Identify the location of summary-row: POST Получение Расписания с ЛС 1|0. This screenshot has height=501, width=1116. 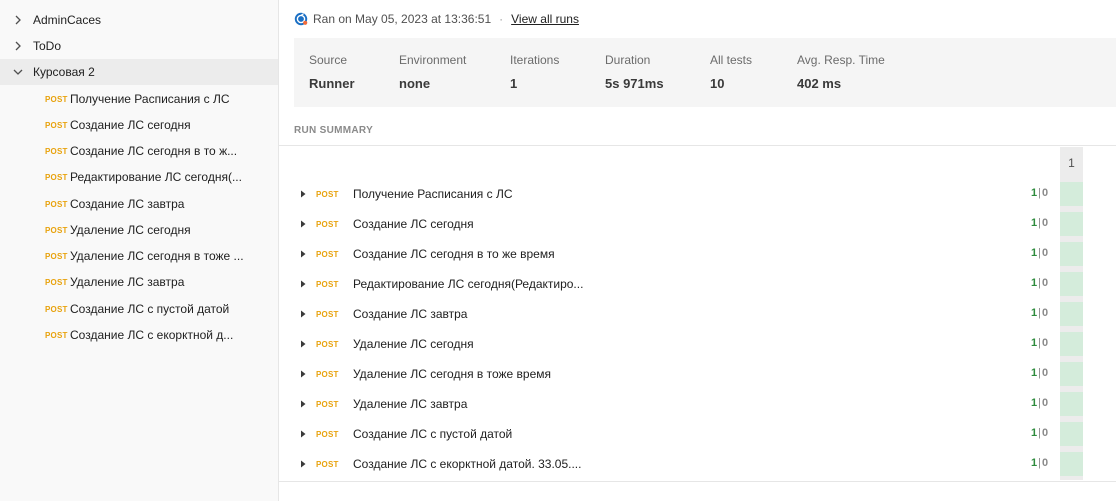
(697, 194).